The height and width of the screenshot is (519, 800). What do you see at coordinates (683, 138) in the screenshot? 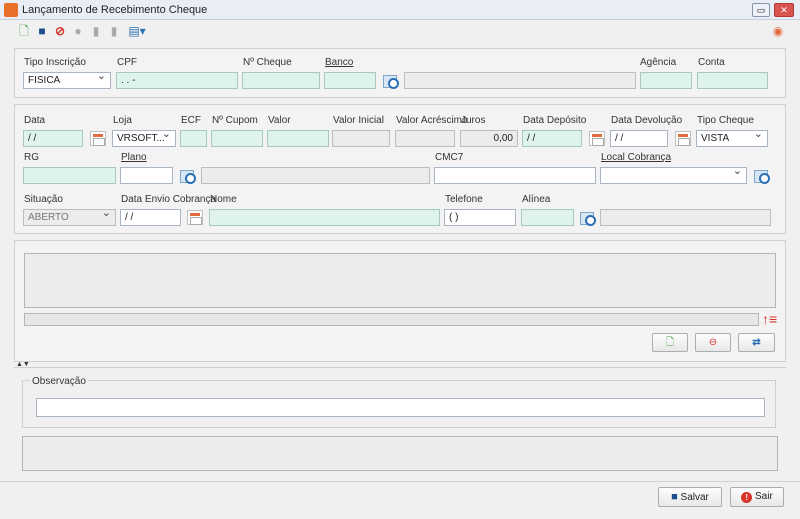
I see `data-devolucao-calendar-icon` at bounding box center [683, 138].